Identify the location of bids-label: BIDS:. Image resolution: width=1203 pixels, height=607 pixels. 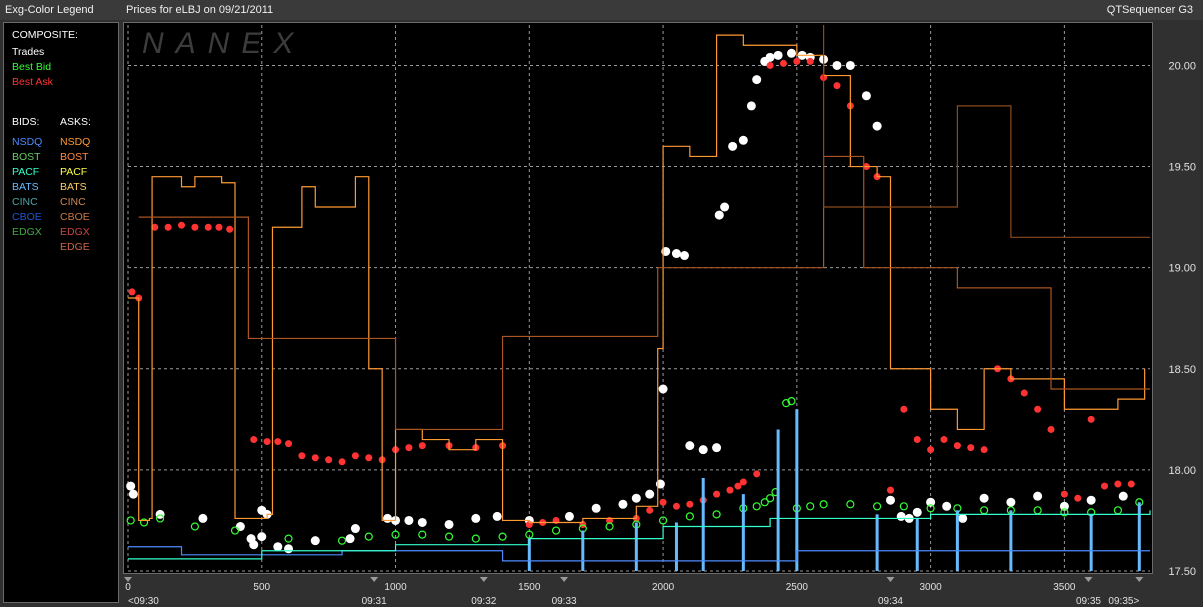
(26, 122).